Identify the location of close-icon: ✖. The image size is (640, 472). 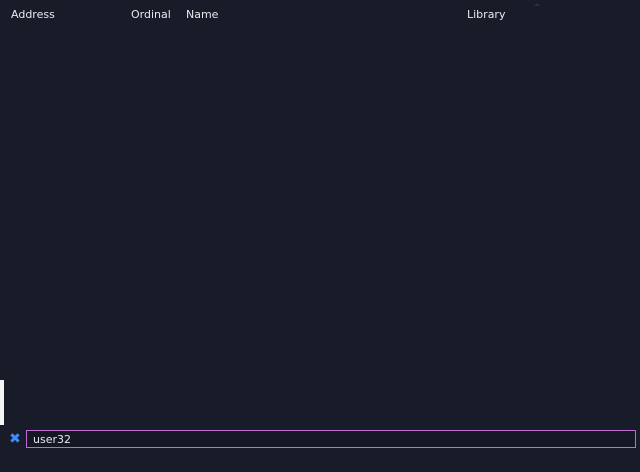
(15, 439).